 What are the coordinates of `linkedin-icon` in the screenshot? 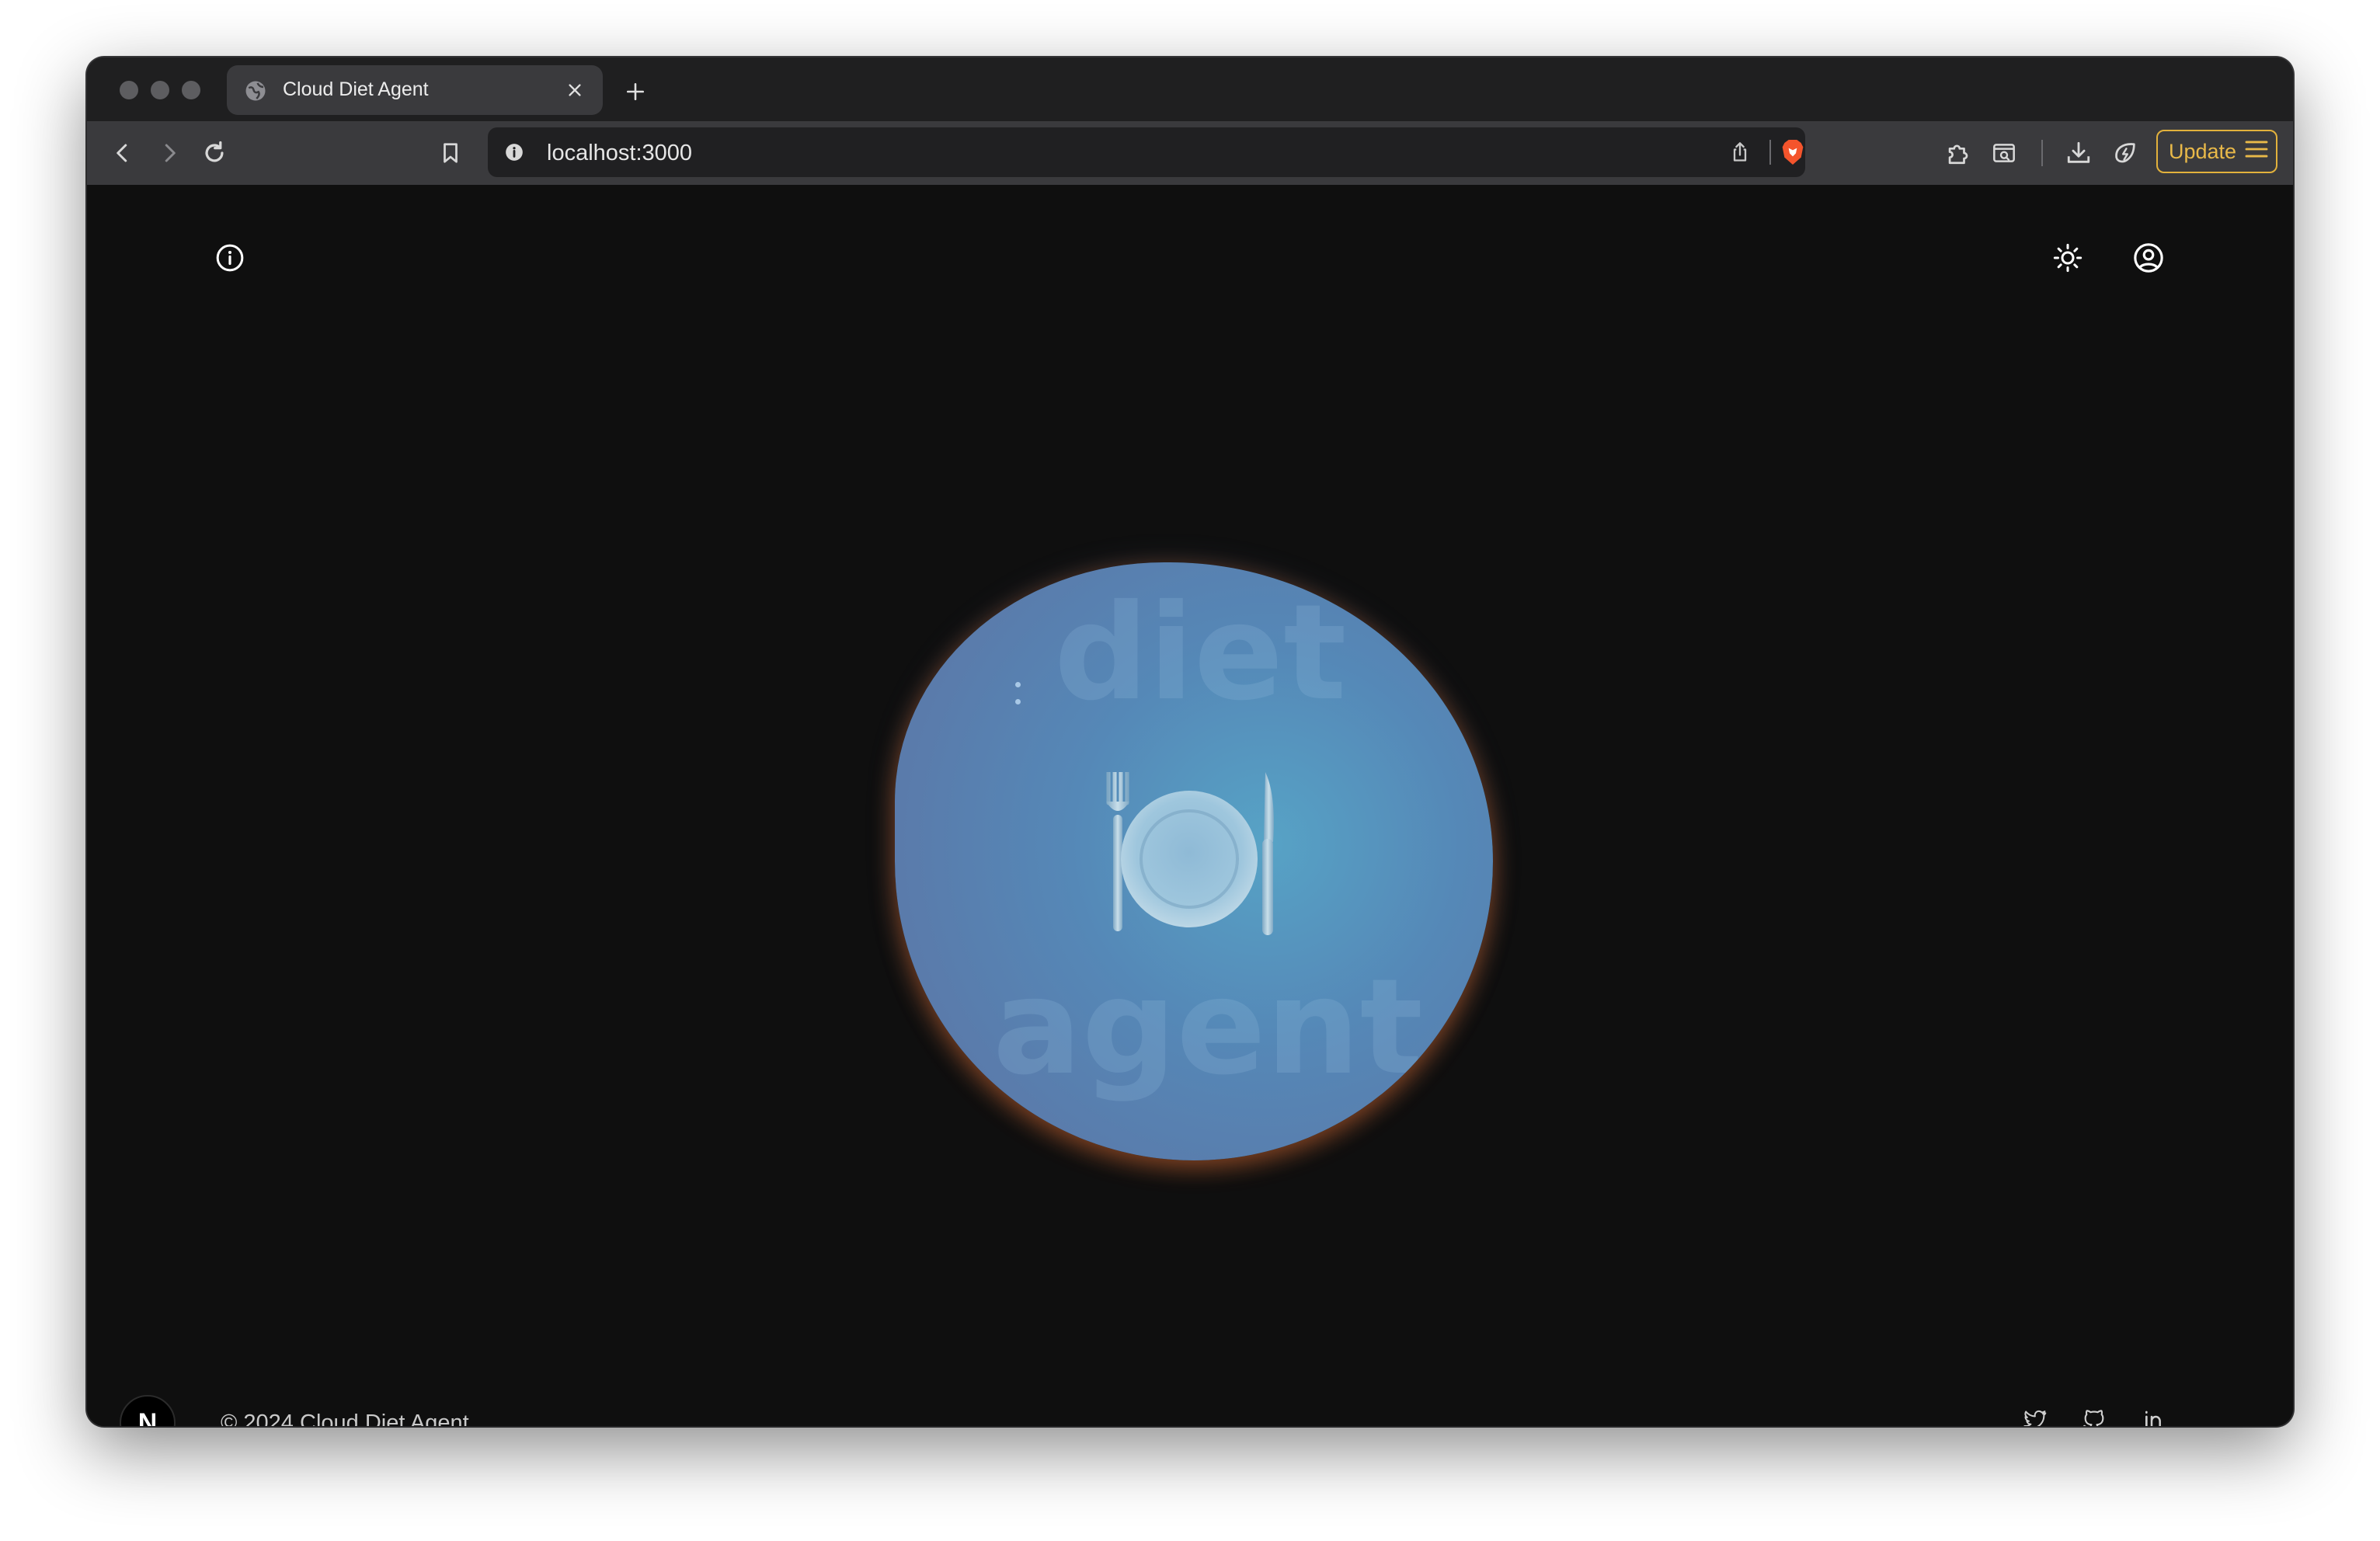 It's located at (2155, 1412).